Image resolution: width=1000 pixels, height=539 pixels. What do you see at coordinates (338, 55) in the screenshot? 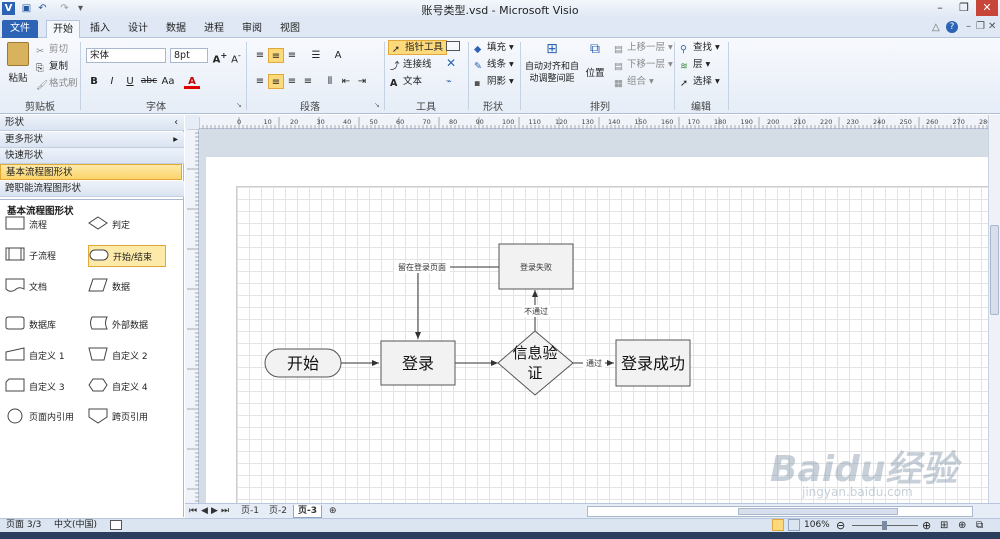
I see `text-direction-button: A` at bounding box center [338, 55].